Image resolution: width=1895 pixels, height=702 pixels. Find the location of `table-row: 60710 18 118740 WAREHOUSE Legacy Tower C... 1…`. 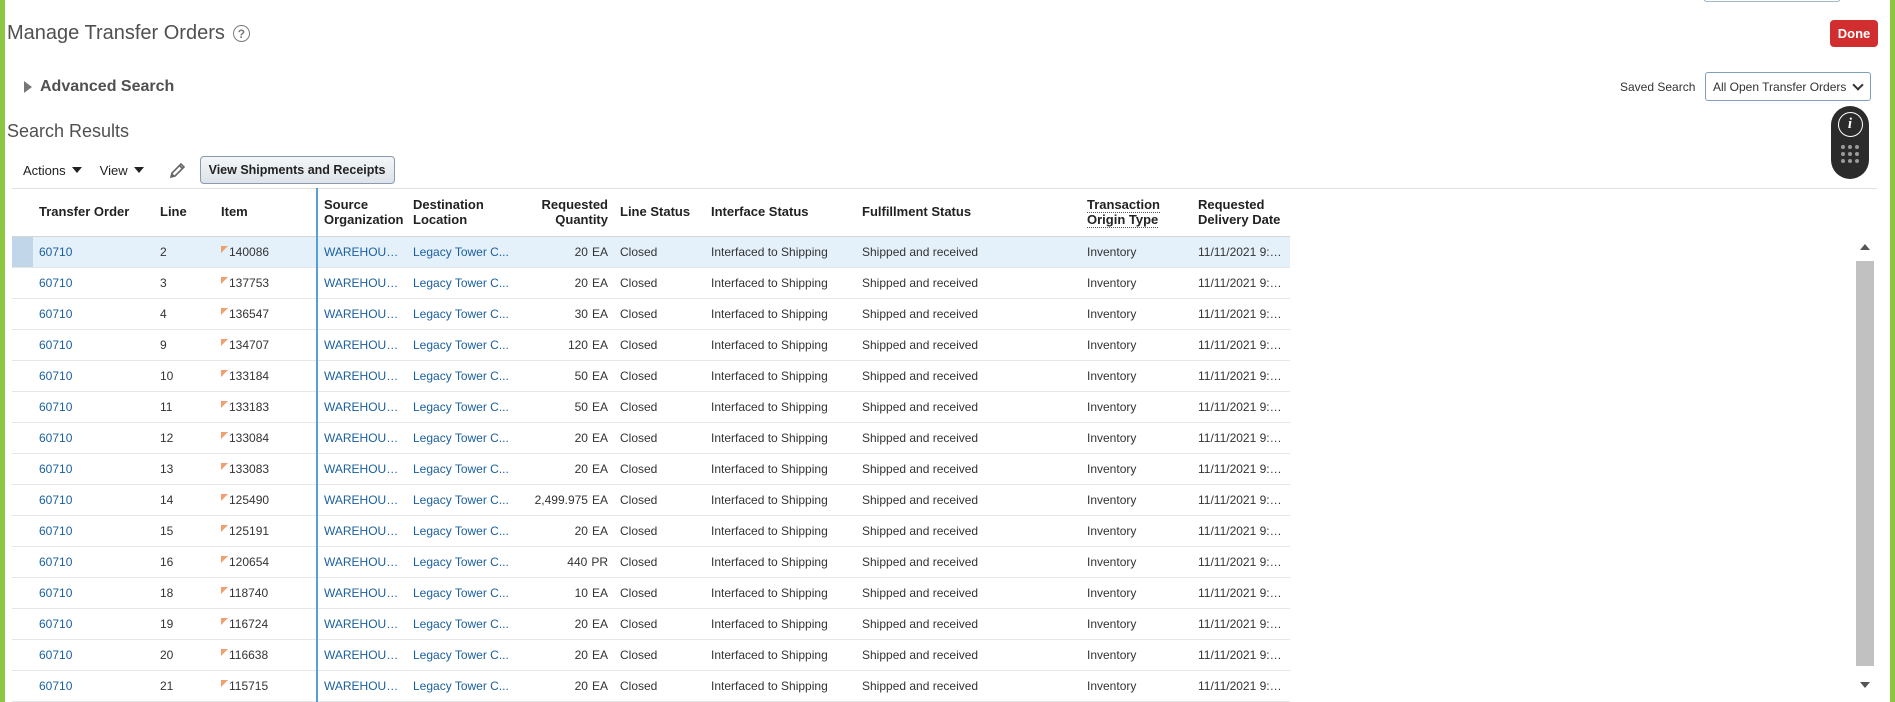

table-row: 60710 18 118740 WAREHOUSE Legacy Tower C... 1… is located at coordinates (651, 593).